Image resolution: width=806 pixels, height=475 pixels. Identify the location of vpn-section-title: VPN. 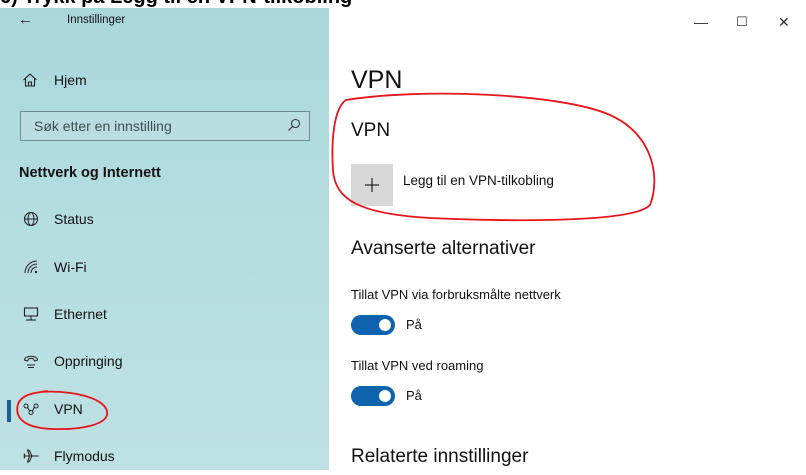
(371, 130).